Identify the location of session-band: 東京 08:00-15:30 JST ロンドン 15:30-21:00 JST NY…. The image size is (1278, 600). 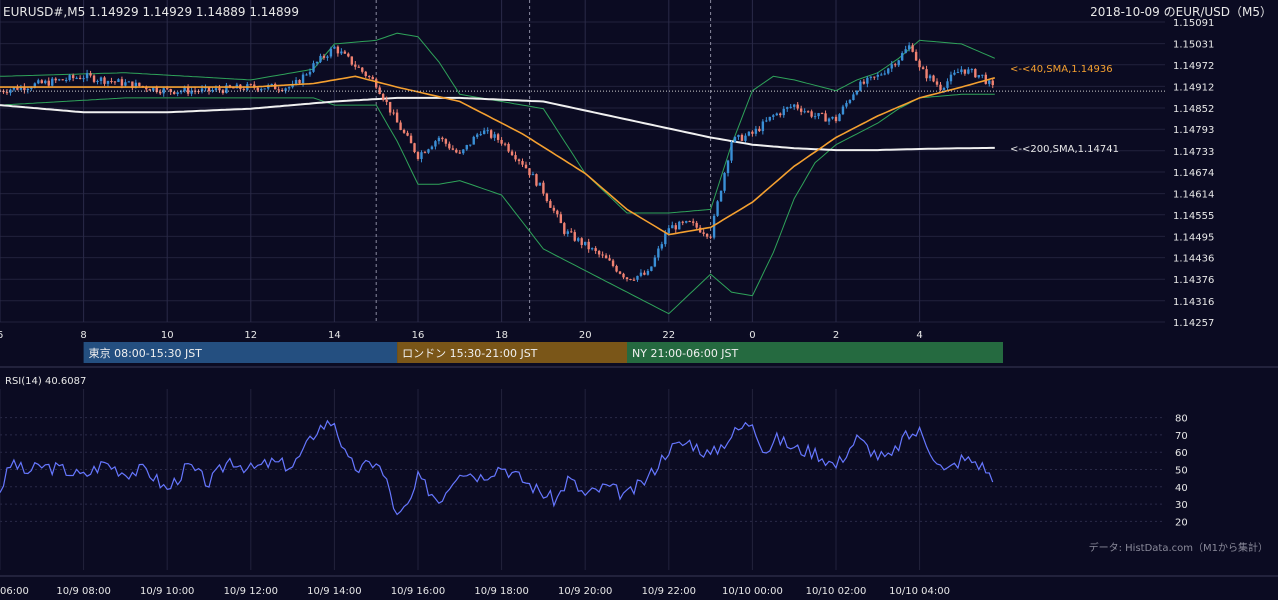
(543, 352).